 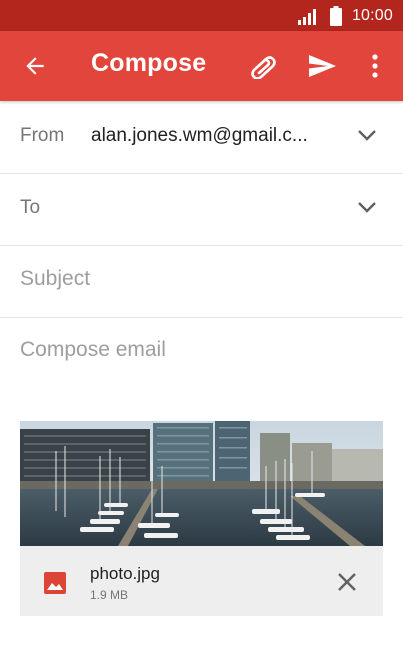 What do you see at coordinates (109, 595) in the screenshot?
I see `attachment-file-size: 1.9 MB` at bounding box center [109, 595].